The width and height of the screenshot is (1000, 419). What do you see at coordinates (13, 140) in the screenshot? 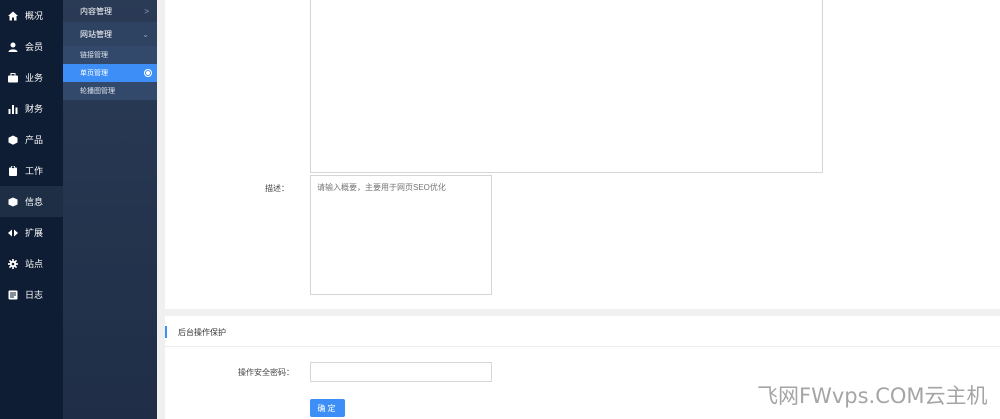
I see `cube-icon` at bounding box center [13, 140].